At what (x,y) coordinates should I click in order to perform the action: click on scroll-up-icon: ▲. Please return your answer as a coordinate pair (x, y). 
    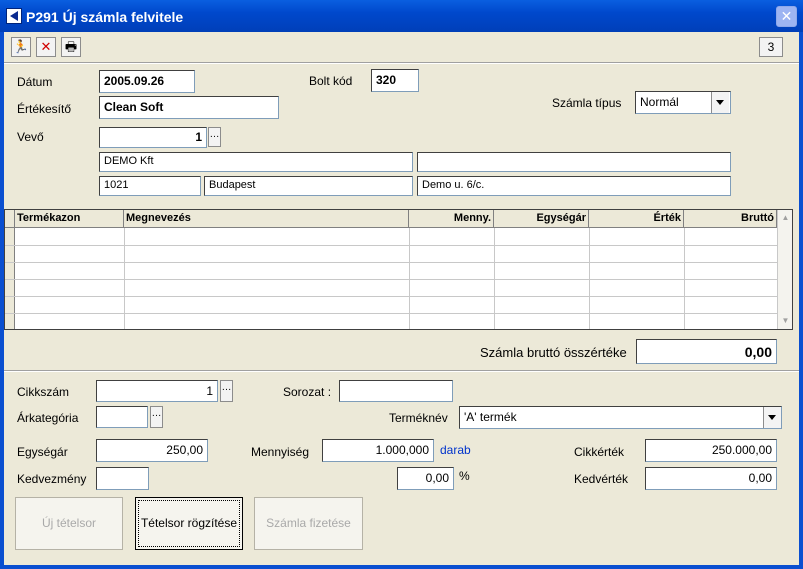
    Looking at the image, I should click on (785, 218).